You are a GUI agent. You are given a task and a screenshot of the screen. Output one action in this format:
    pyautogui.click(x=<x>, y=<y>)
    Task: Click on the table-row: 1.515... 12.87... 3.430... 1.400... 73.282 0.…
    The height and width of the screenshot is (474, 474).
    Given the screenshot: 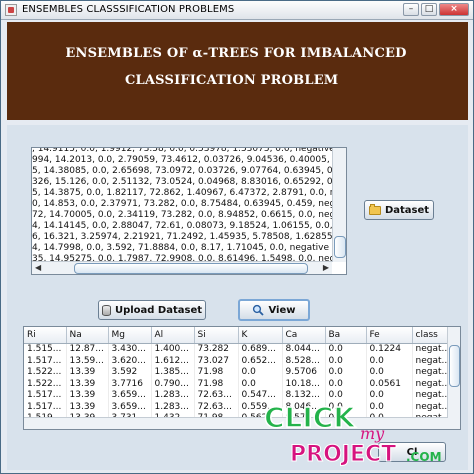 What is the action you would take?
    pyautogui.click(x=238, y=349)
    